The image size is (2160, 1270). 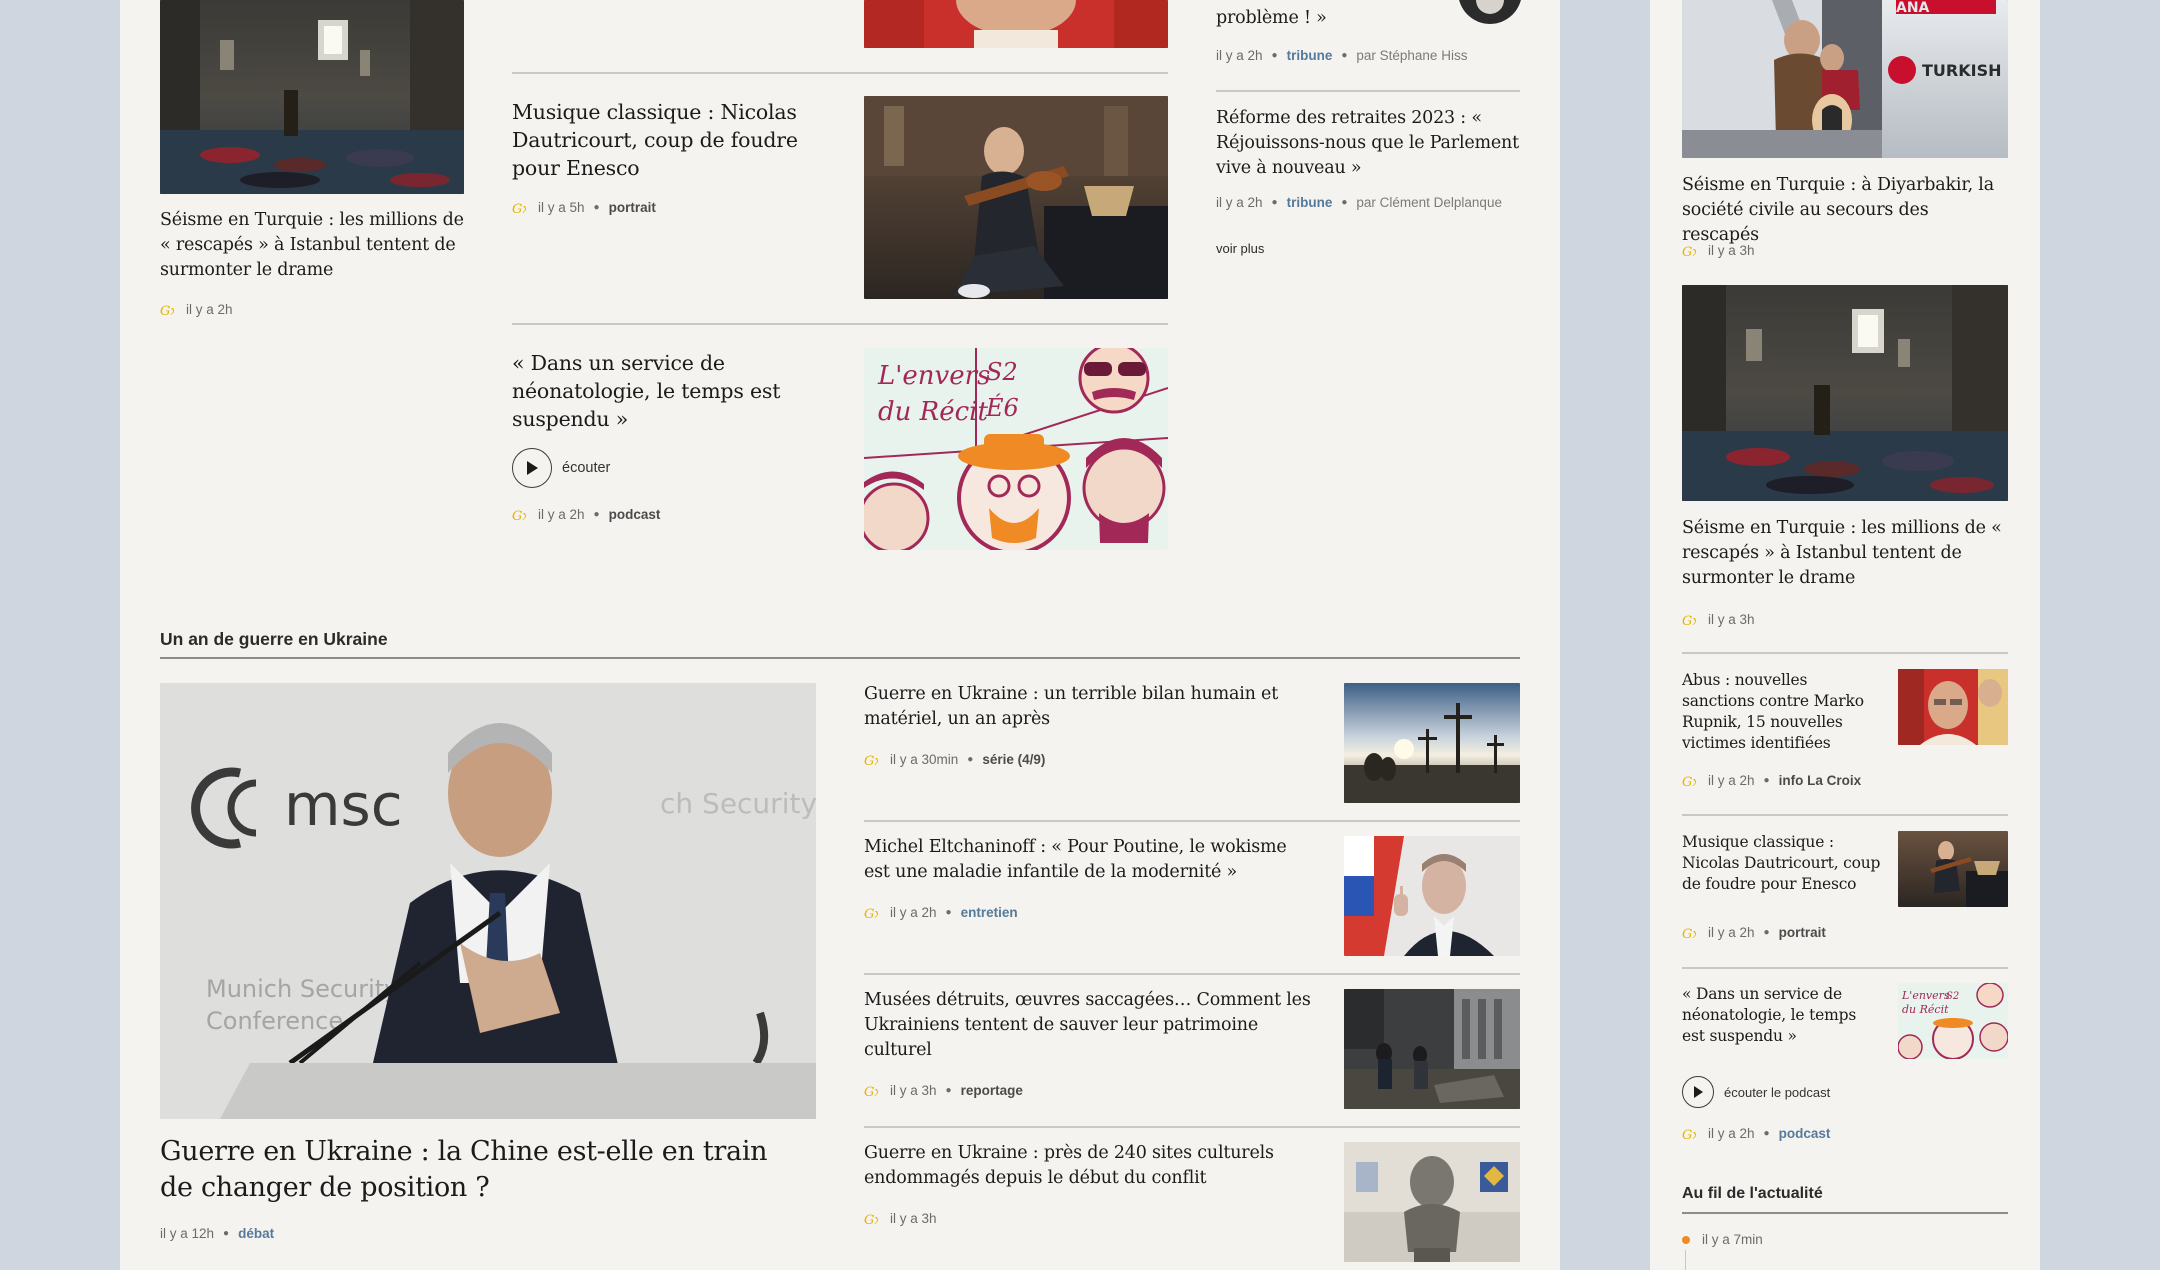 I want to click on mid-article-1-meta: Gx il y a 5h ● portrait, so click(x=584, y=207).